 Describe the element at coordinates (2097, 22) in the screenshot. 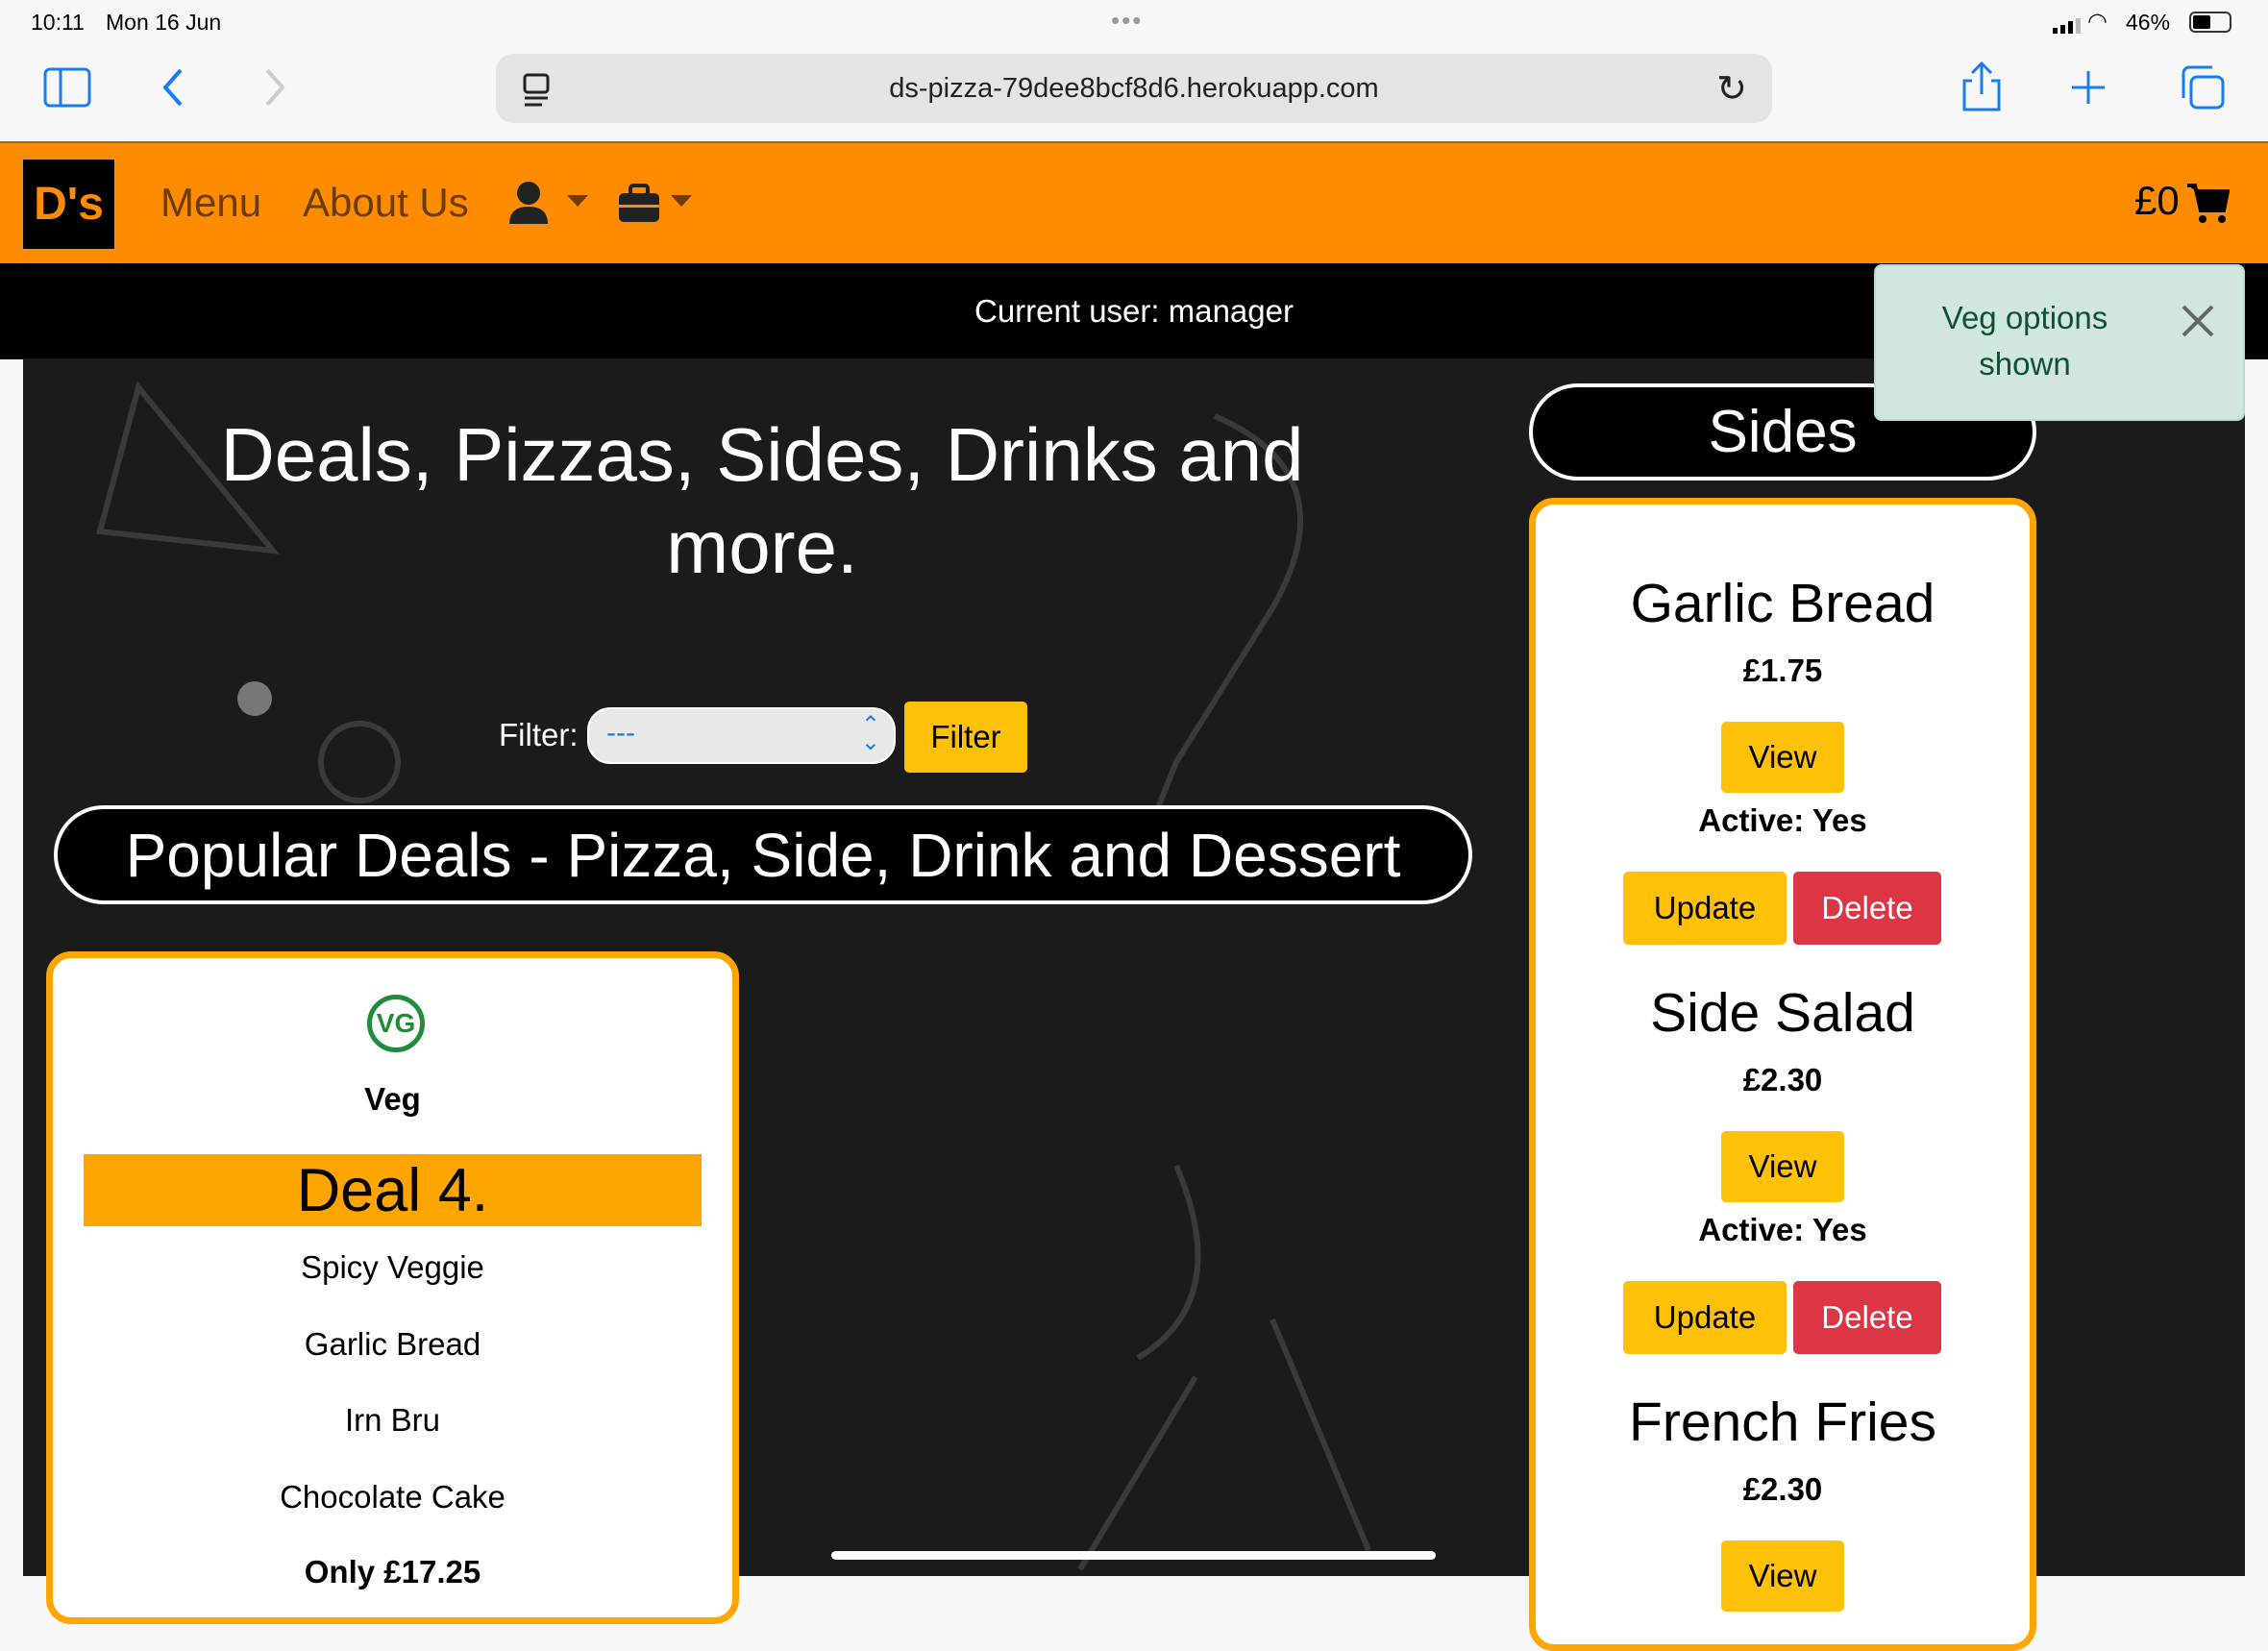

I see `wifi-icon: ◠` at that location.